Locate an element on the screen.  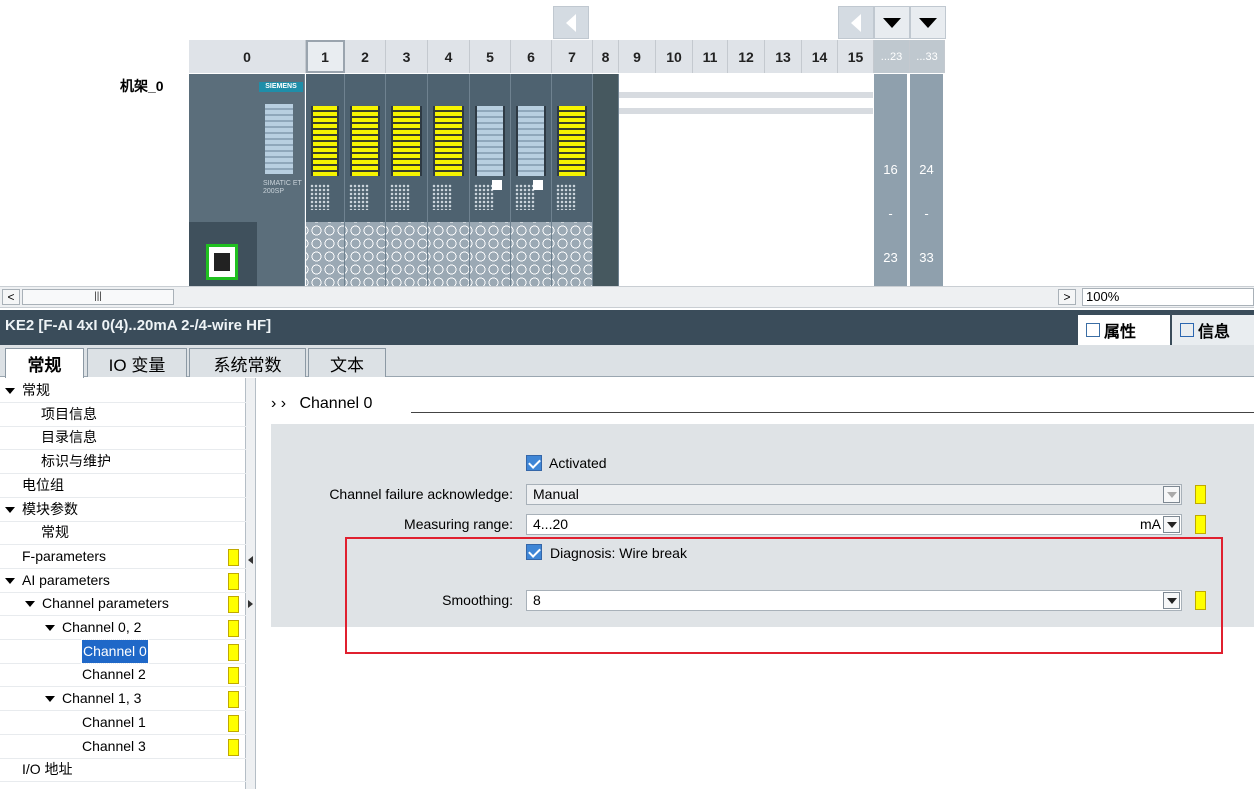
slot-header-15: 15 is located at coordinates (856, 56).